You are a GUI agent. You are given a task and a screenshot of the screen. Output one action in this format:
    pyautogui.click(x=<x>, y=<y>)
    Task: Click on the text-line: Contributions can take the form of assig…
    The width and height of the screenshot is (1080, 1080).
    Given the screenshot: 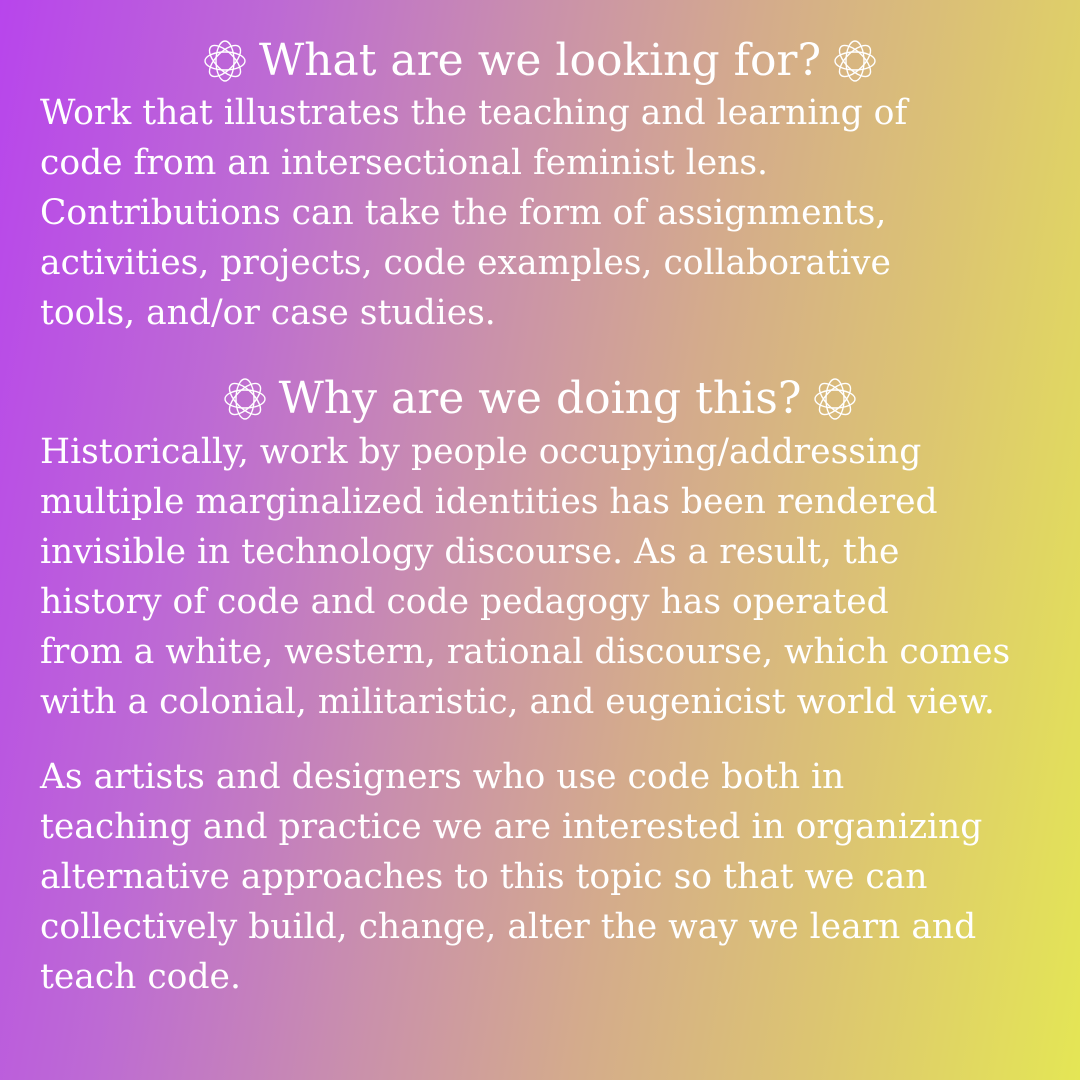 What is the action you would take?
    pyautogui.click(x=463, y=213)
    